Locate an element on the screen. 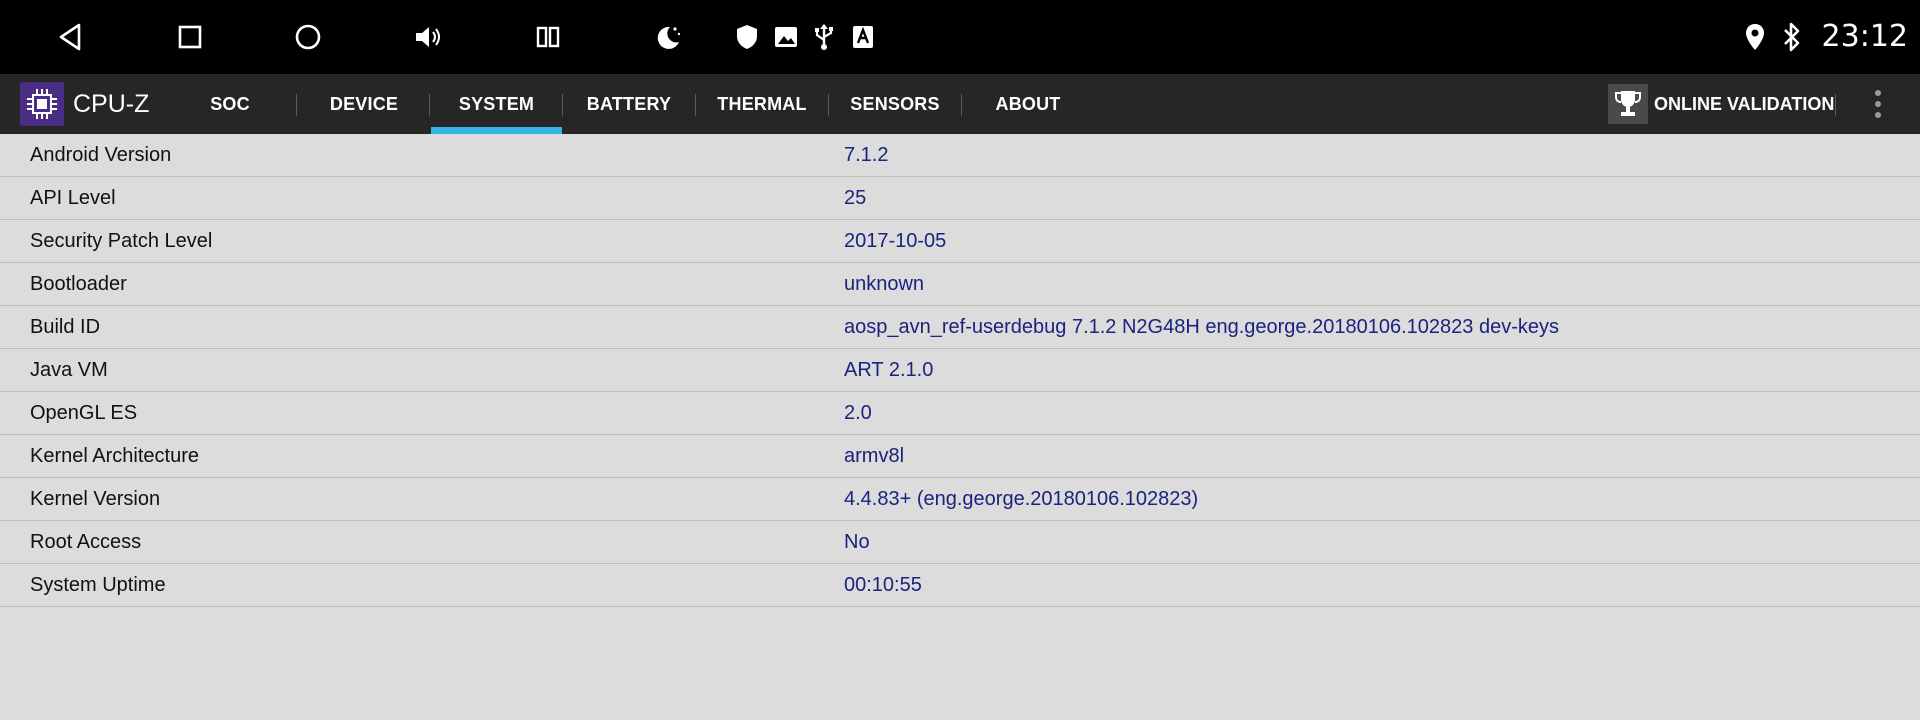 This screenshot has width=1920, height=720. row-label: Build ID is located at coordinates (65, 327).